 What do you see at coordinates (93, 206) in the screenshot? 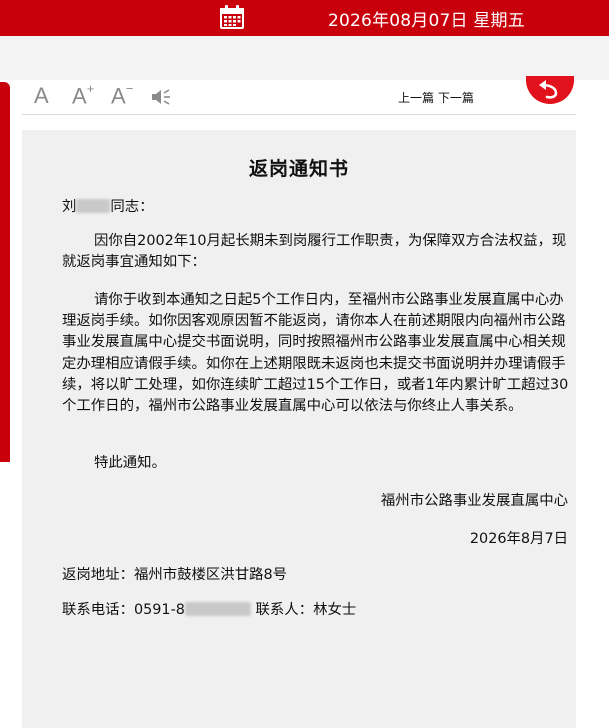
I see `redacted-name` at bounding box center [93, 206].